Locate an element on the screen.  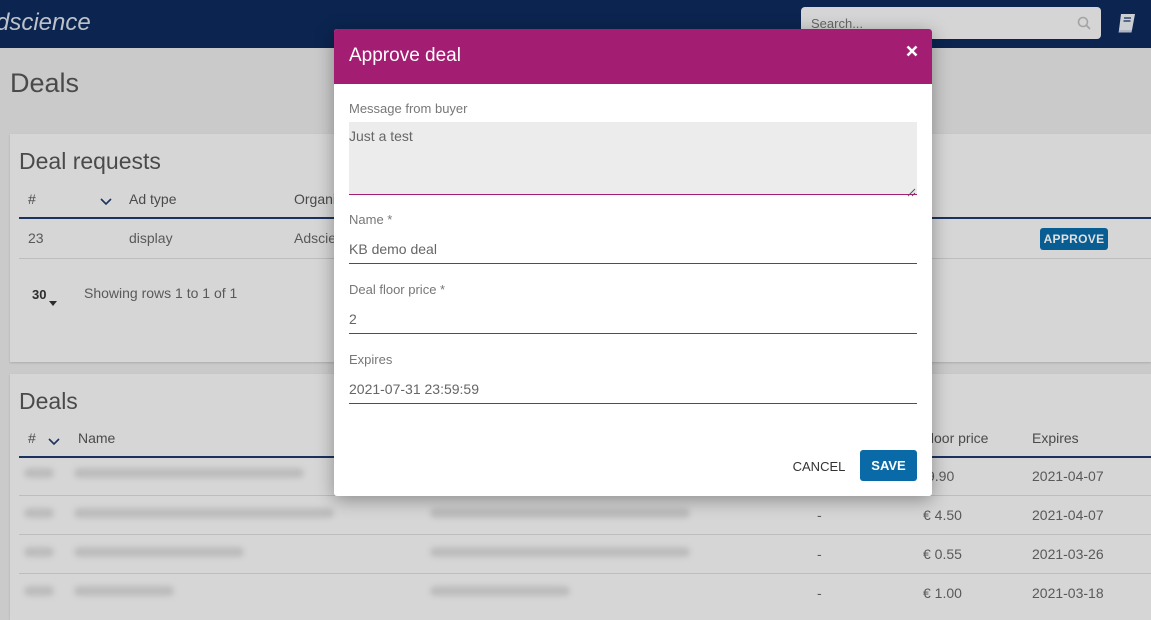
resize-handle-icon is located at coordinates (911, 193).